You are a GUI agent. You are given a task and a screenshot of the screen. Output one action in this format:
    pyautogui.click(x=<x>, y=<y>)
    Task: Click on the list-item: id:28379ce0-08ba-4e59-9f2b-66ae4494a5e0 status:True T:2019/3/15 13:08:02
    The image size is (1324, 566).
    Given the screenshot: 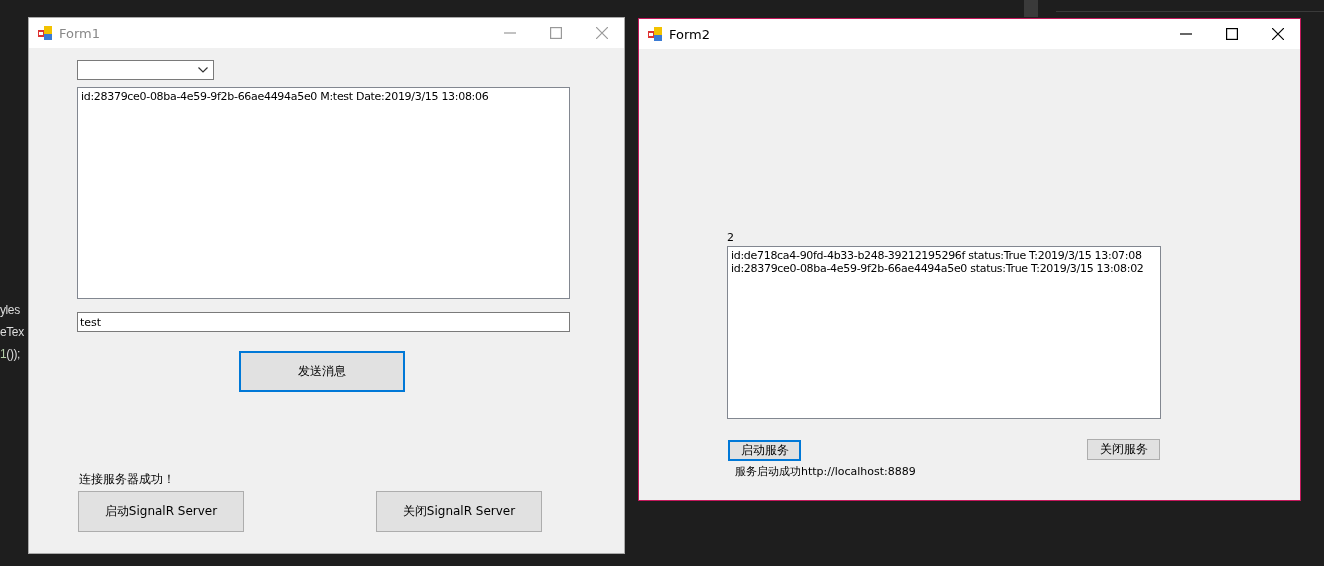 What is the action you would take?
    pyautogui.click(x=944, y=268)
    